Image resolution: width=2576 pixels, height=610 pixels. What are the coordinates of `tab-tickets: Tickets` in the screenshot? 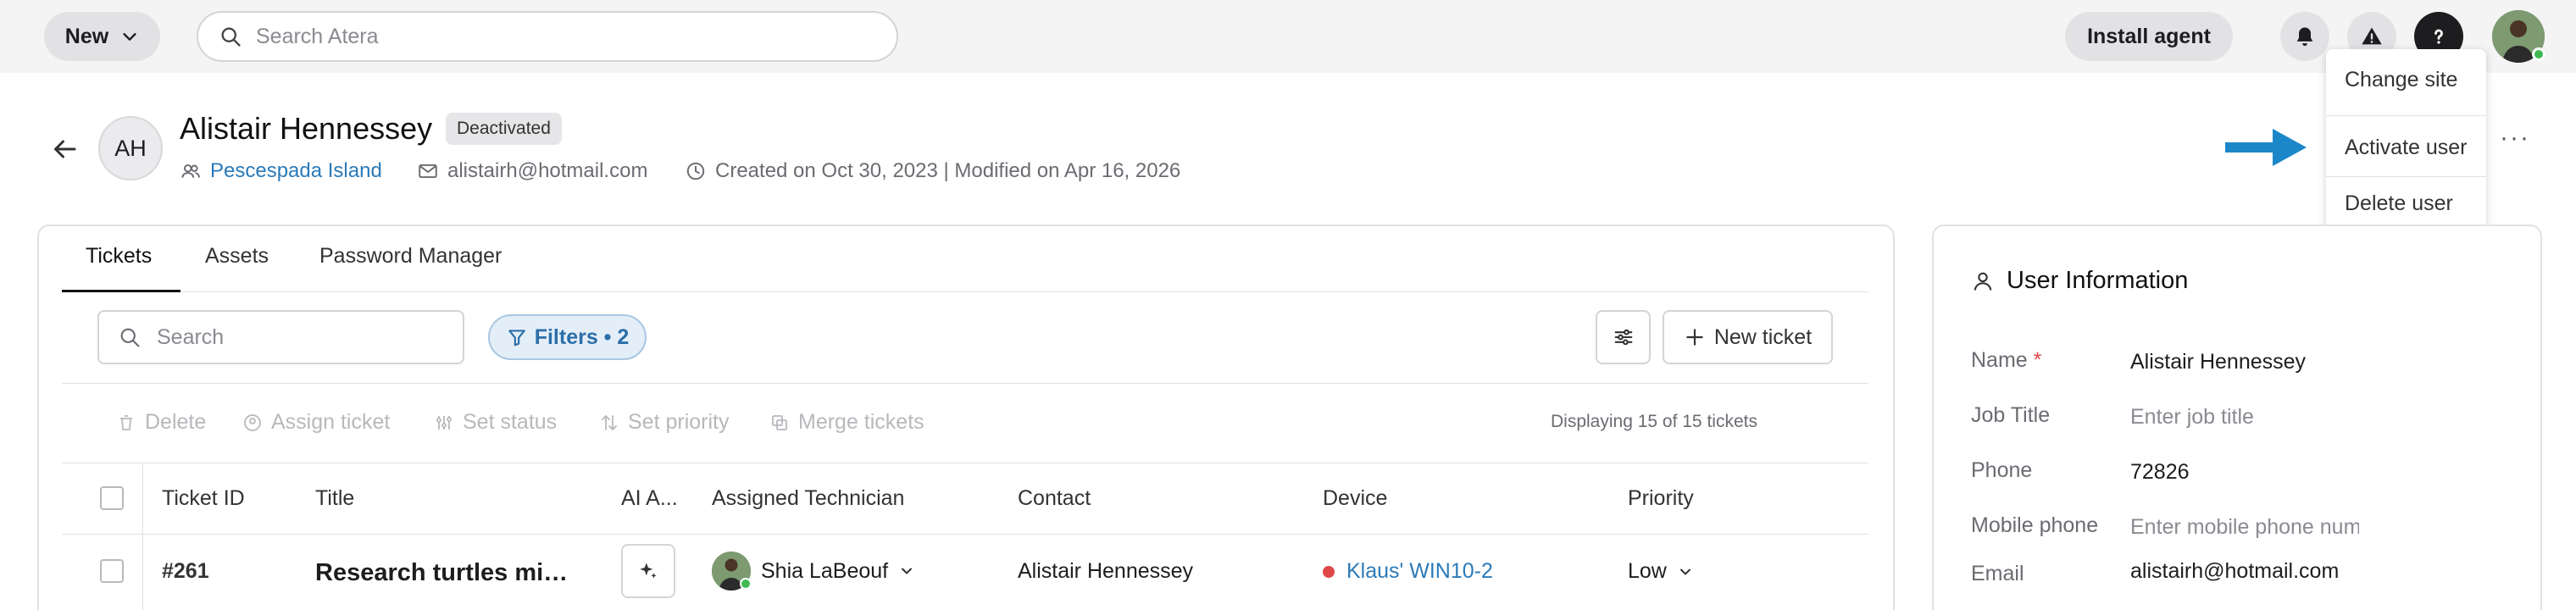 It's located at (119, 256).